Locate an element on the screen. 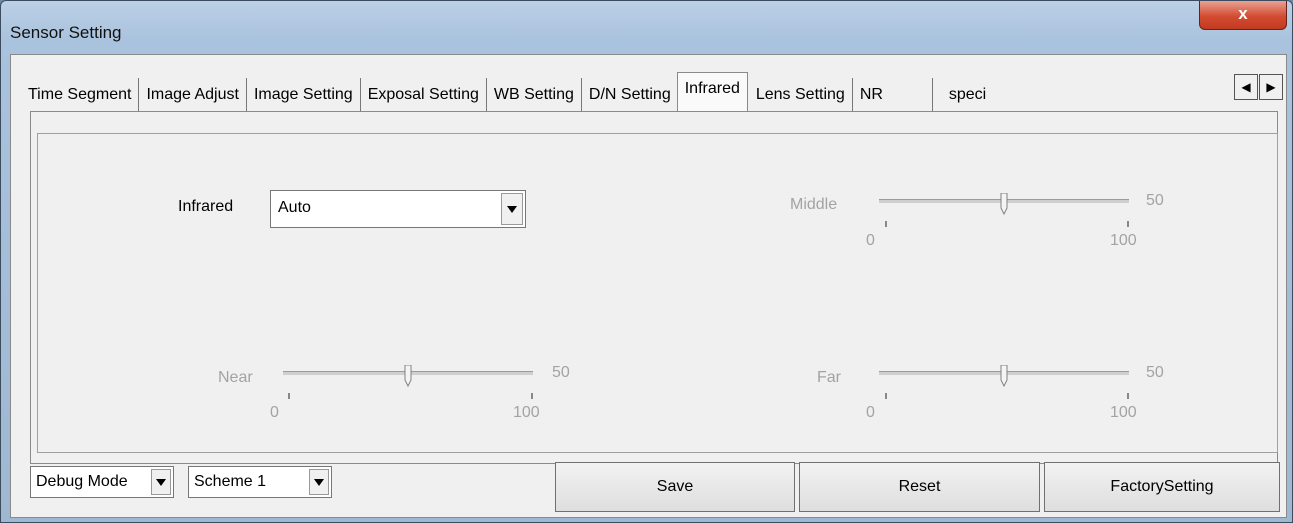 Image resolution: width=1293 pixels, height=523 pixels. near-max: 100 is located at coordinates (526, 412).